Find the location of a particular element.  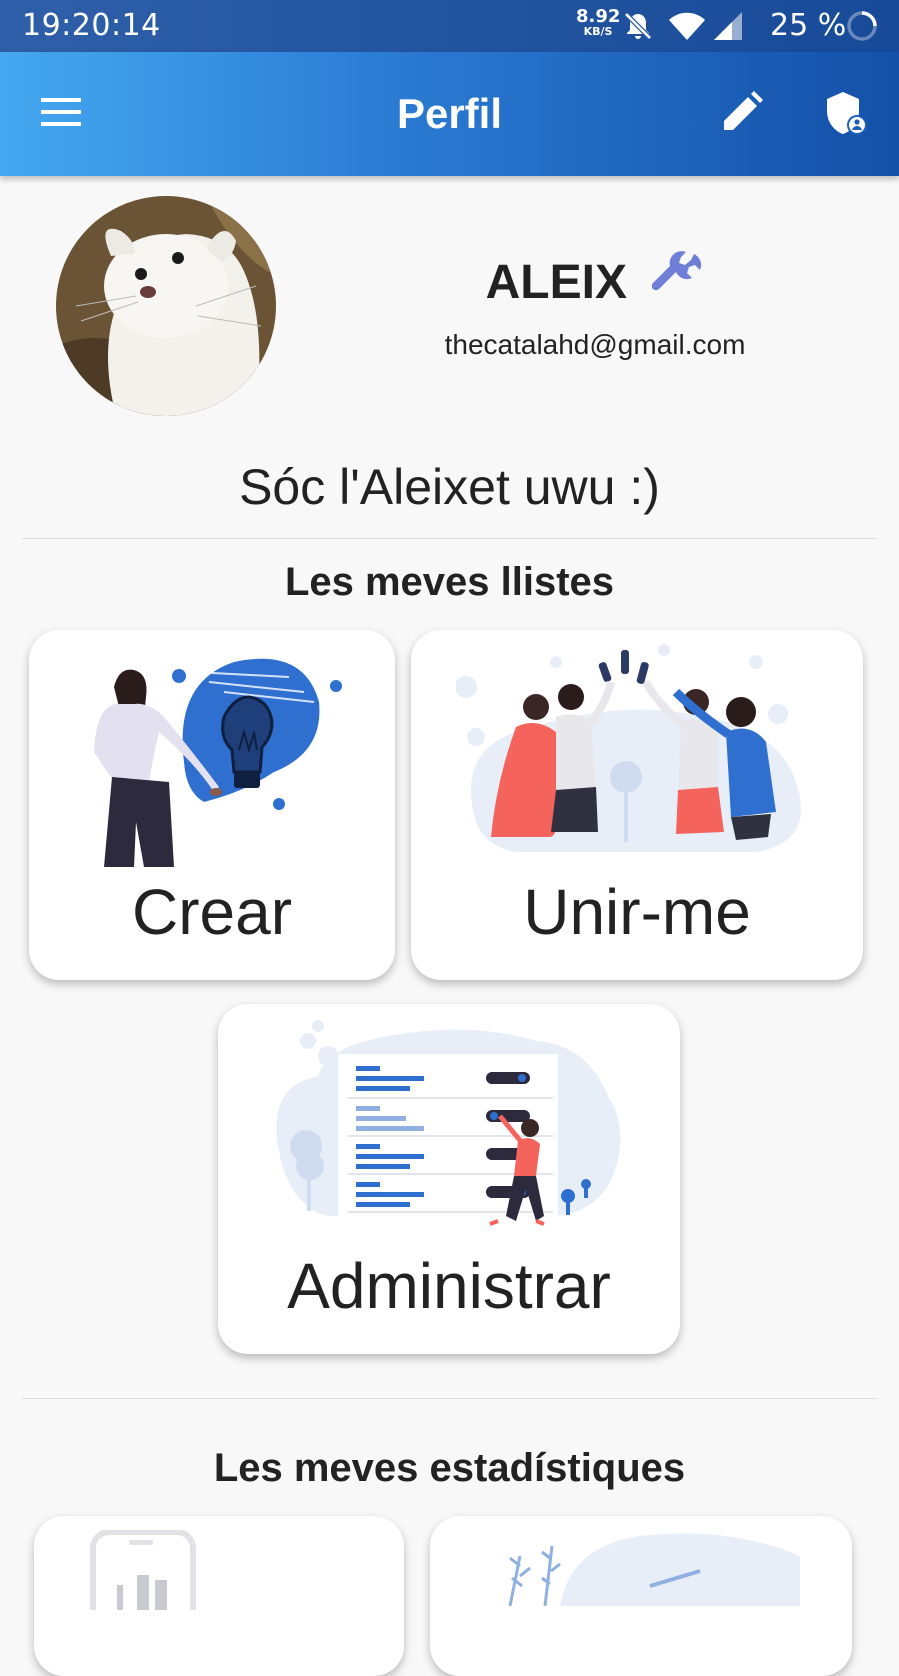

pencil-icon is located at coordinates (742, 112).